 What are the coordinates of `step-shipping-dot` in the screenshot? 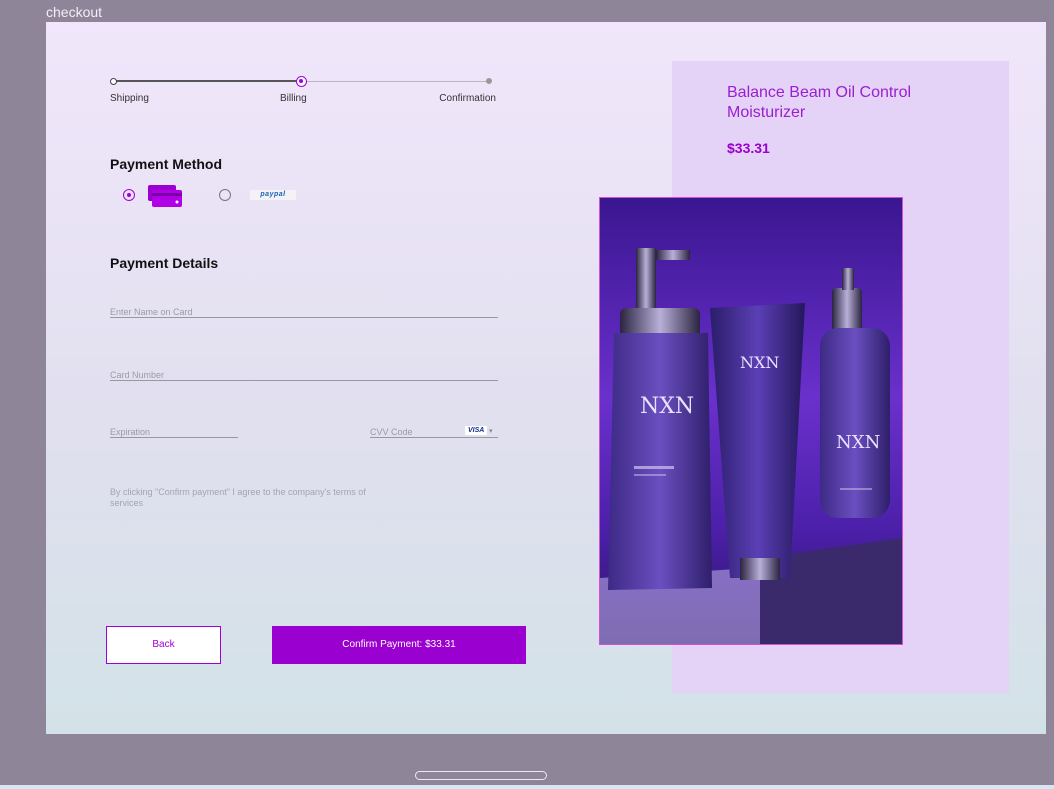 It's located at (113, 81).